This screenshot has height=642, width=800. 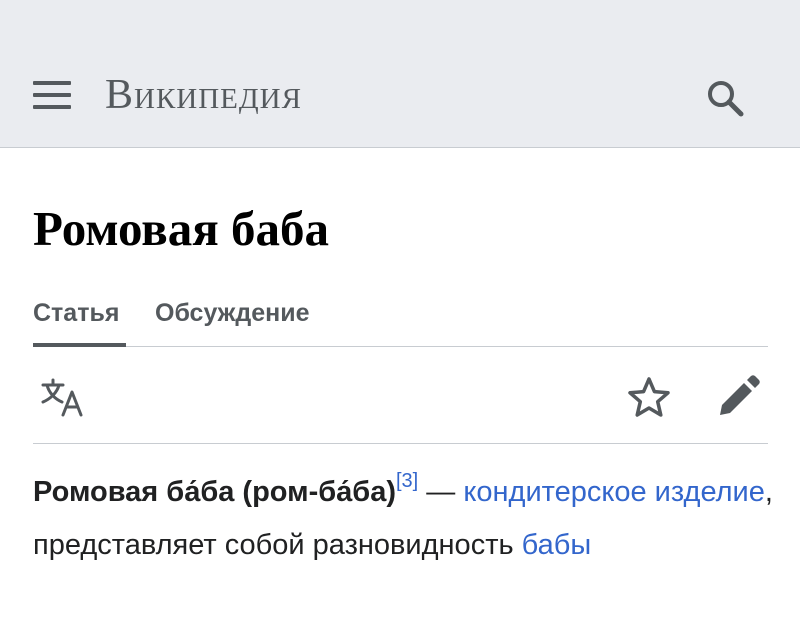 What do you see at coordinates (79, 345) in the screenshot?
I see `active-tab-indicator` at bounding box center [79, 345].